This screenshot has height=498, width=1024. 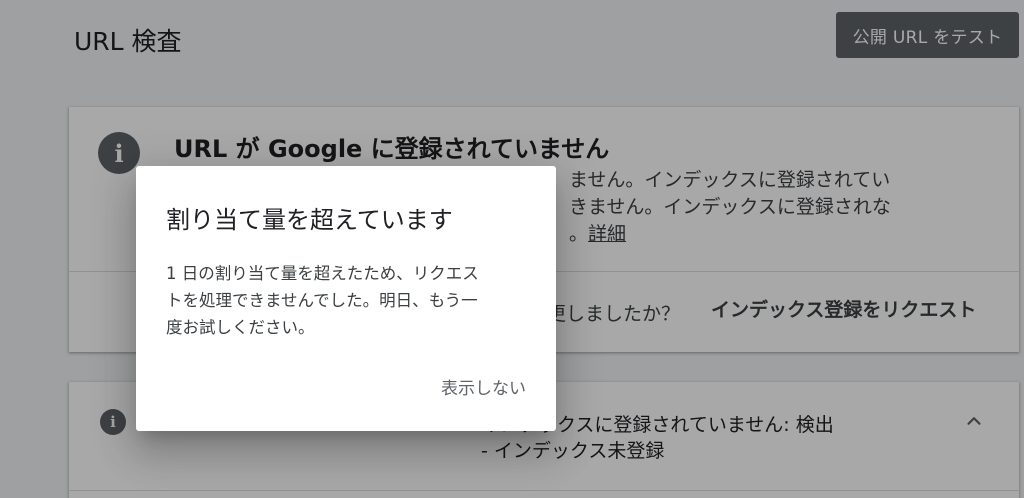 What do you see at coordinates (240, 327) in the screenshot?
I see `dialog-message-line: 度お試しください。` at bounding box center [240, 327].